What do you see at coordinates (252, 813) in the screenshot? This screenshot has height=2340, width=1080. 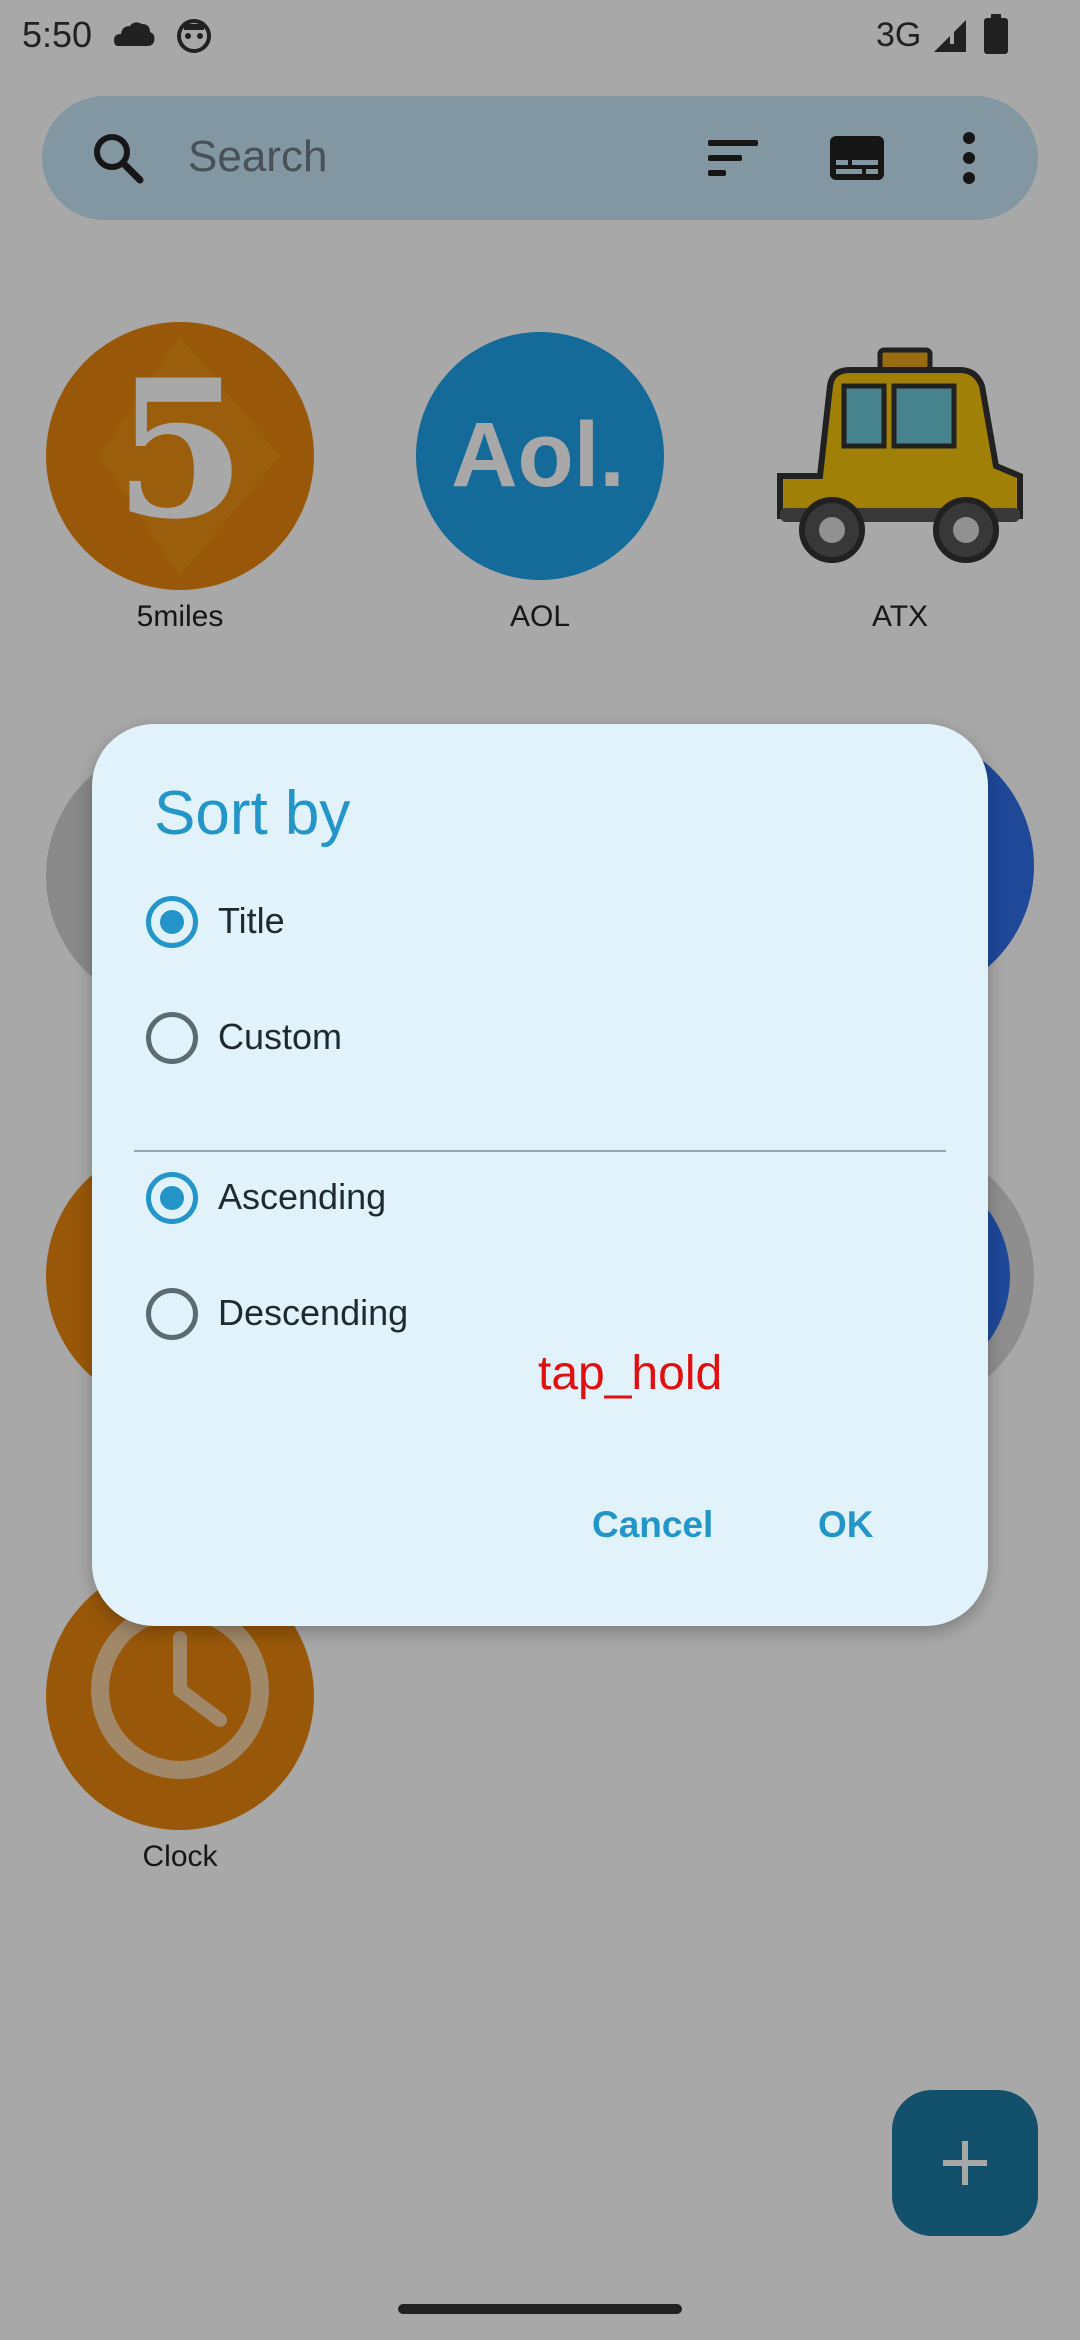 I see `dialog-title: Sort by` at bounding box center [252, 813].